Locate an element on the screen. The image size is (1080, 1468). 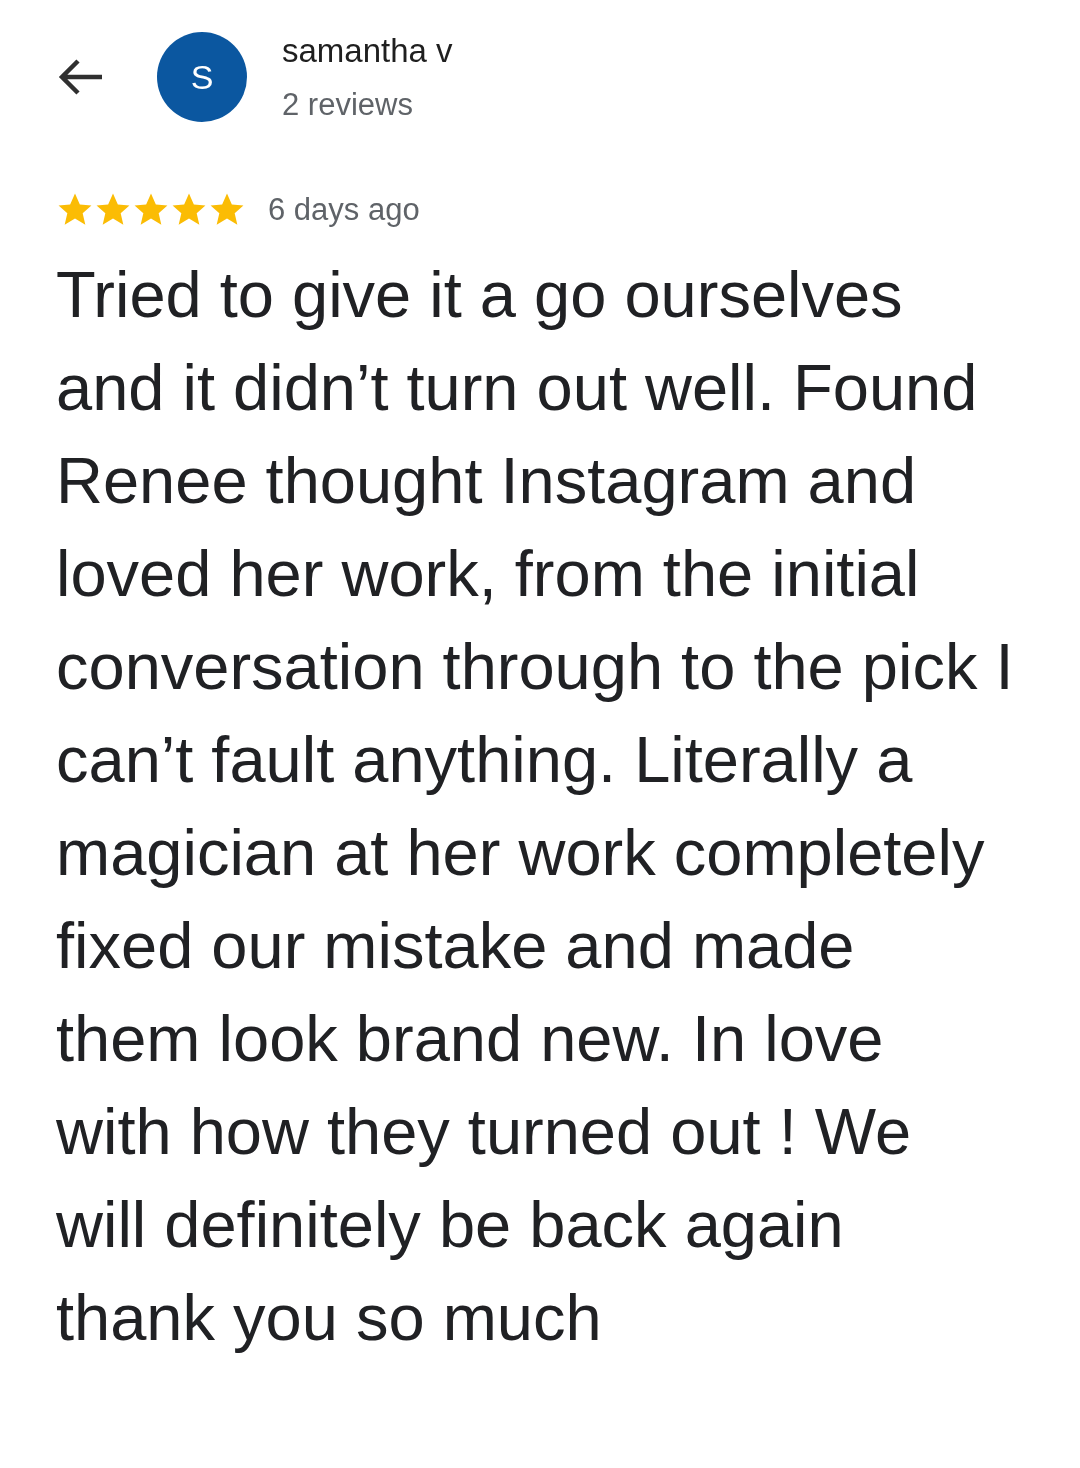
reviewer-name: samantha v is located at coordinates (367, 51).